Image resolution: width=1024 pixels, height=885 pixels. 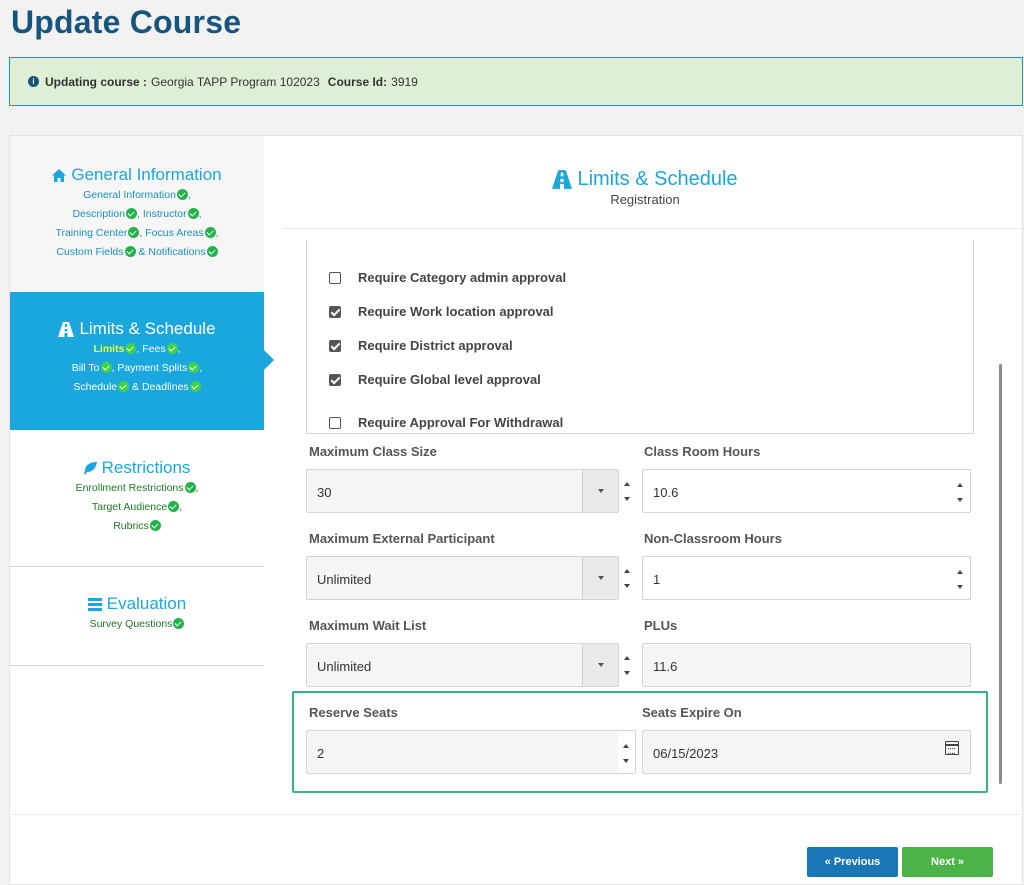 I want to click on plus-label: PLUs, so click(x=661, y=625).